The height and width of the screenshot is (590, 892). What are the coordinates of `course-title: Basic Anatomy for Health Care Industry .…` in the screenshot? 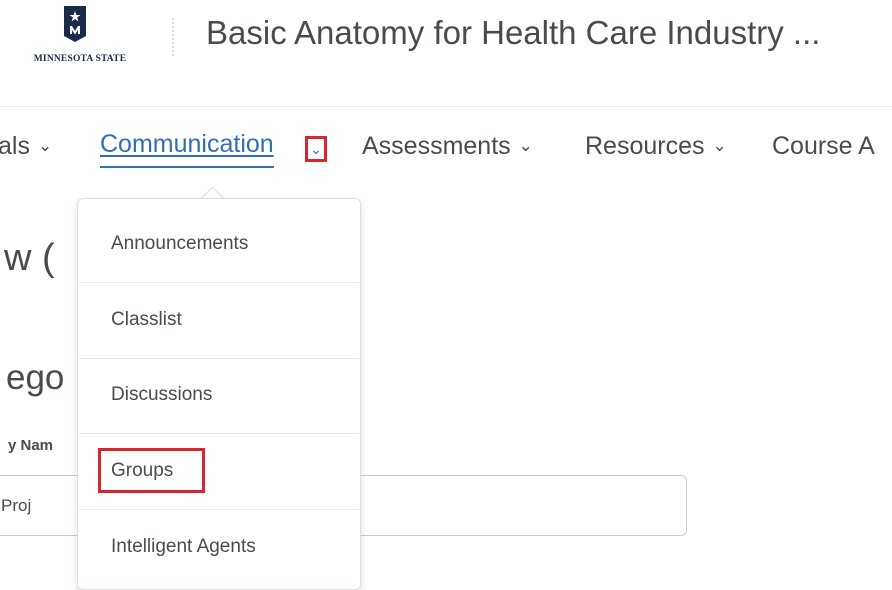 It's located at (513, 33).